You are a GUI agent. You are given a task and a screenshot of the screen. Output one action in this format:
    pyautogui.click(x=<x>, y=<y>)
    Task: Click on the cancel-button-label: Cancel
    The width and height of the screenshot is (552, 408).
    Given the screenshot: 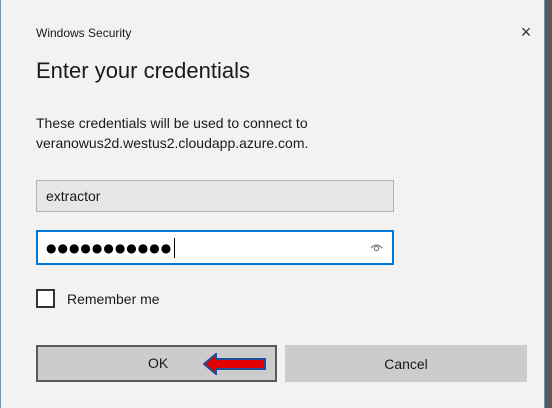 What is the action you would take?
    pyautogui.click(x=406, y=363)
    